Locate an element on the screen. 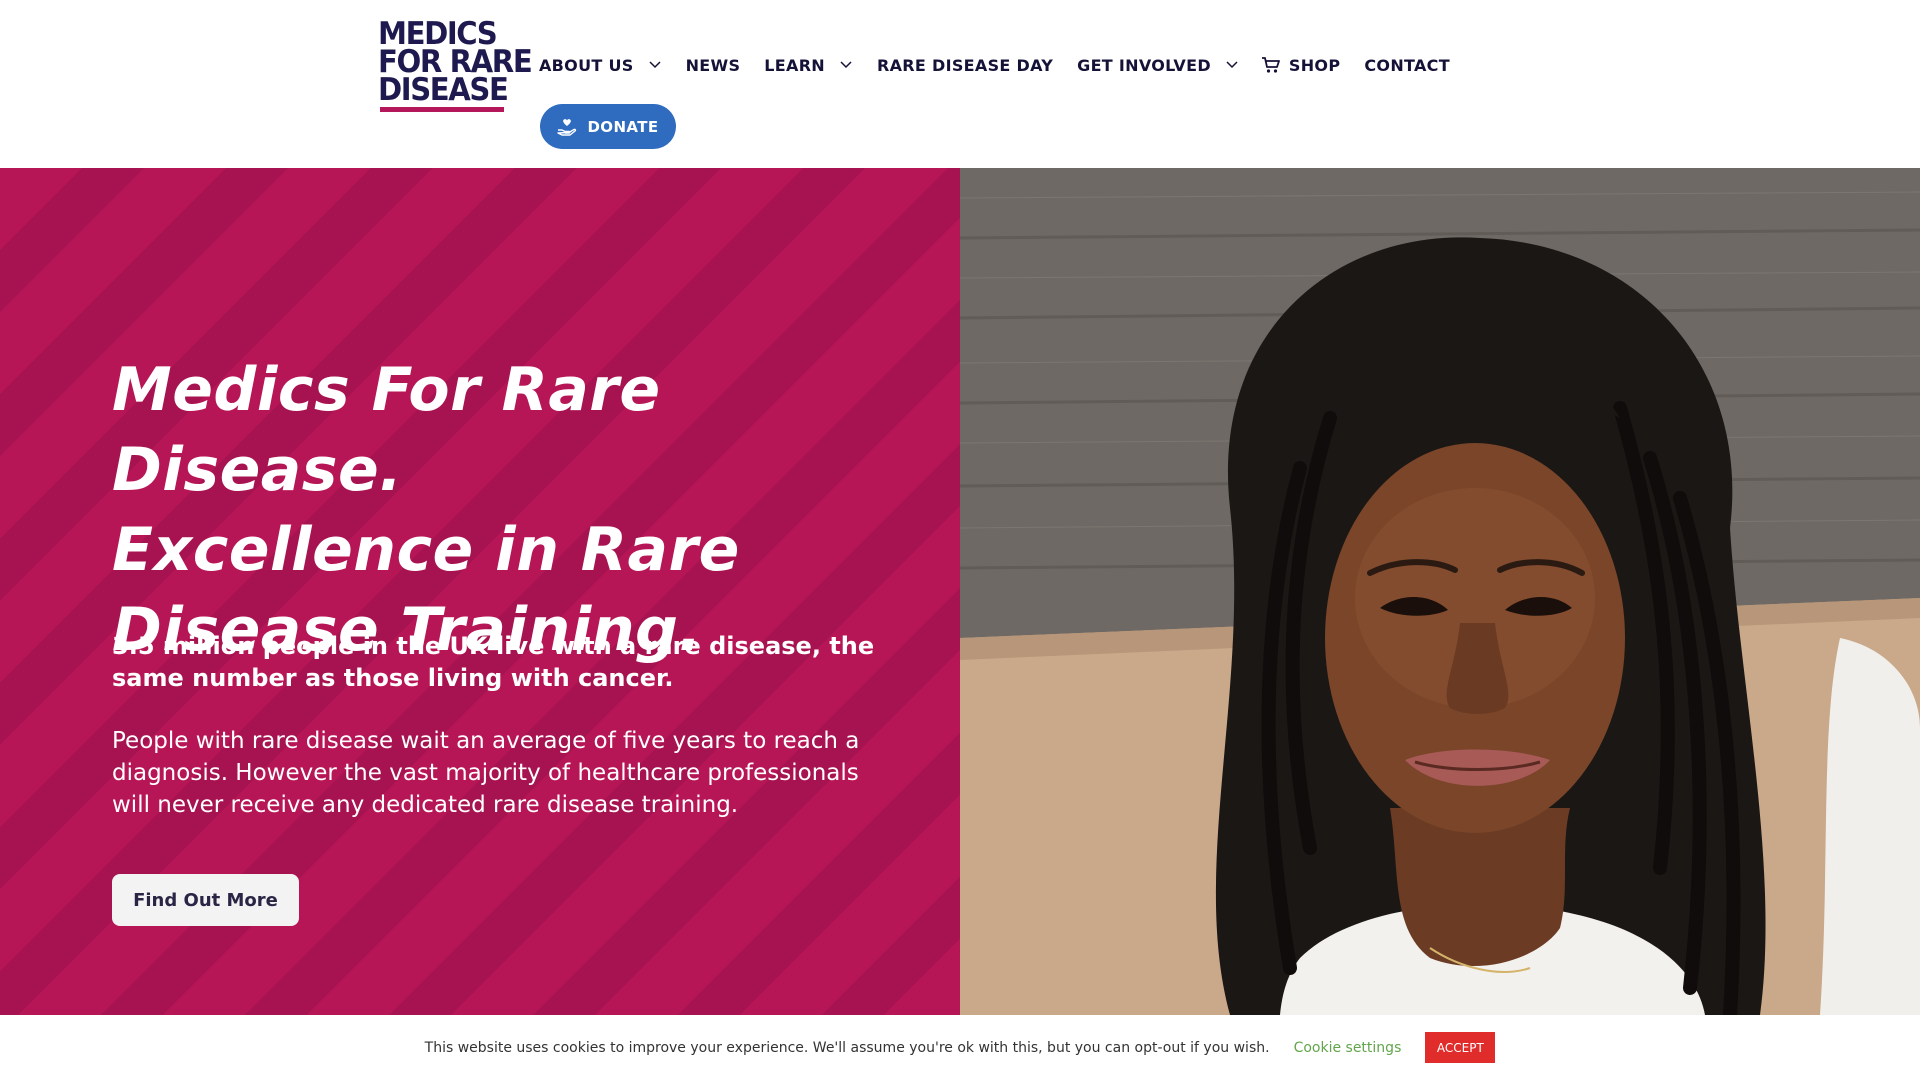  nav-item-label: SHOP is located at coordinates (1314, 65).